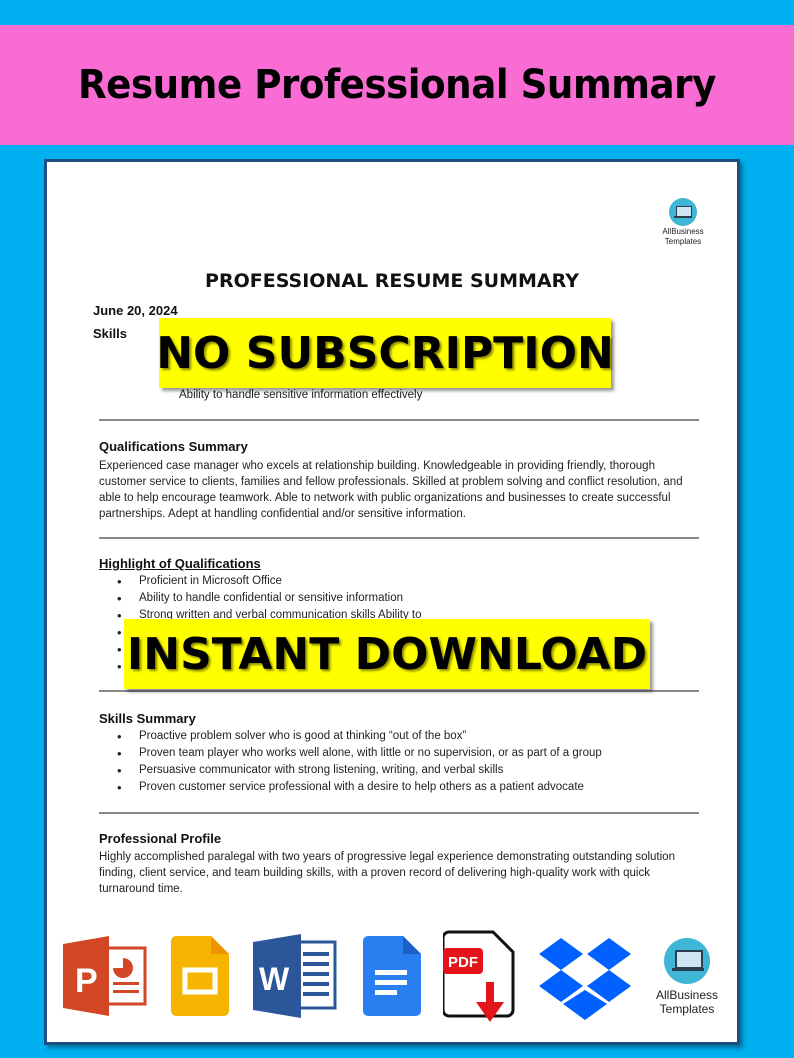 The image size is (794, 1058). Describe the element at coordinates (86, 981) in the screenshot. I see `svg-text: P` at that location.